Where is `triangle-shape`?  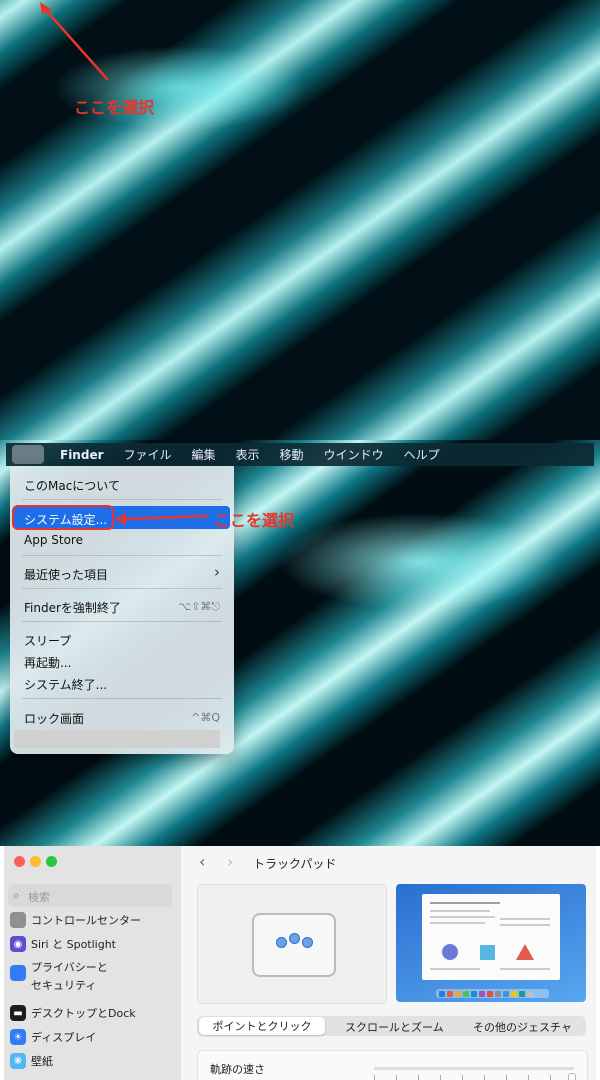
triangle-shape is located at coordinates (525, 952).